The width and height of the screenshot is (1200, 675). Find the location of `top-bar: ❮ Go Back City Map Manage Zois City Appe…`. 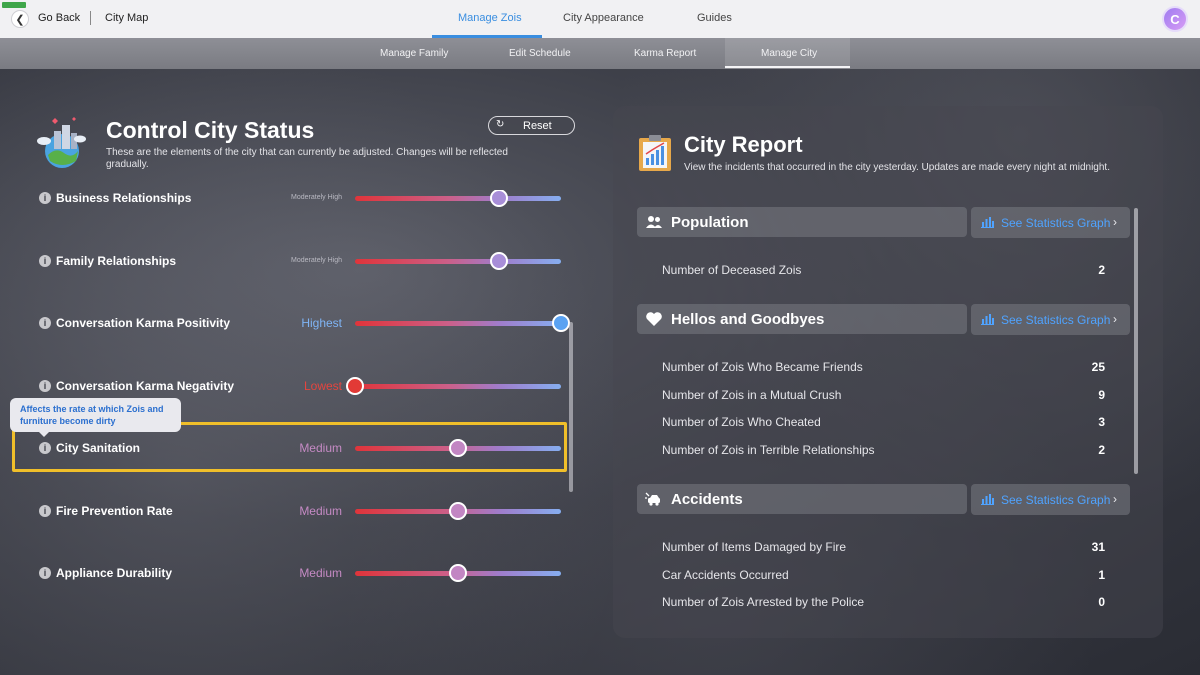

top-bar: ❮ Go Back City Map Manage Zois City Appe… is located at coordinates (600, 19).